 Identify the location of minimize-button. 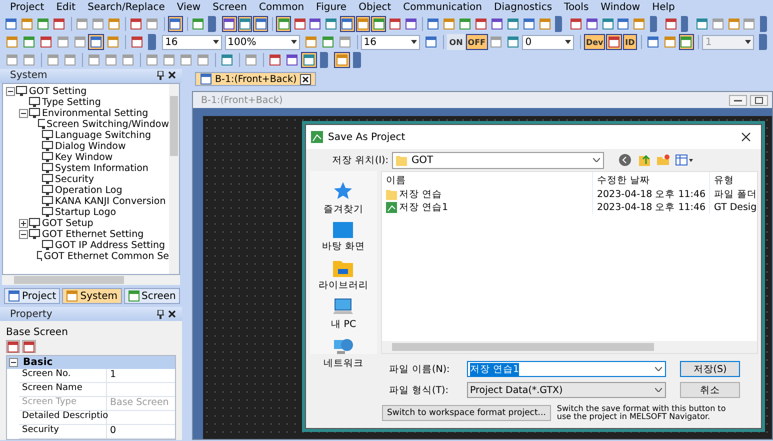
(738, 100).